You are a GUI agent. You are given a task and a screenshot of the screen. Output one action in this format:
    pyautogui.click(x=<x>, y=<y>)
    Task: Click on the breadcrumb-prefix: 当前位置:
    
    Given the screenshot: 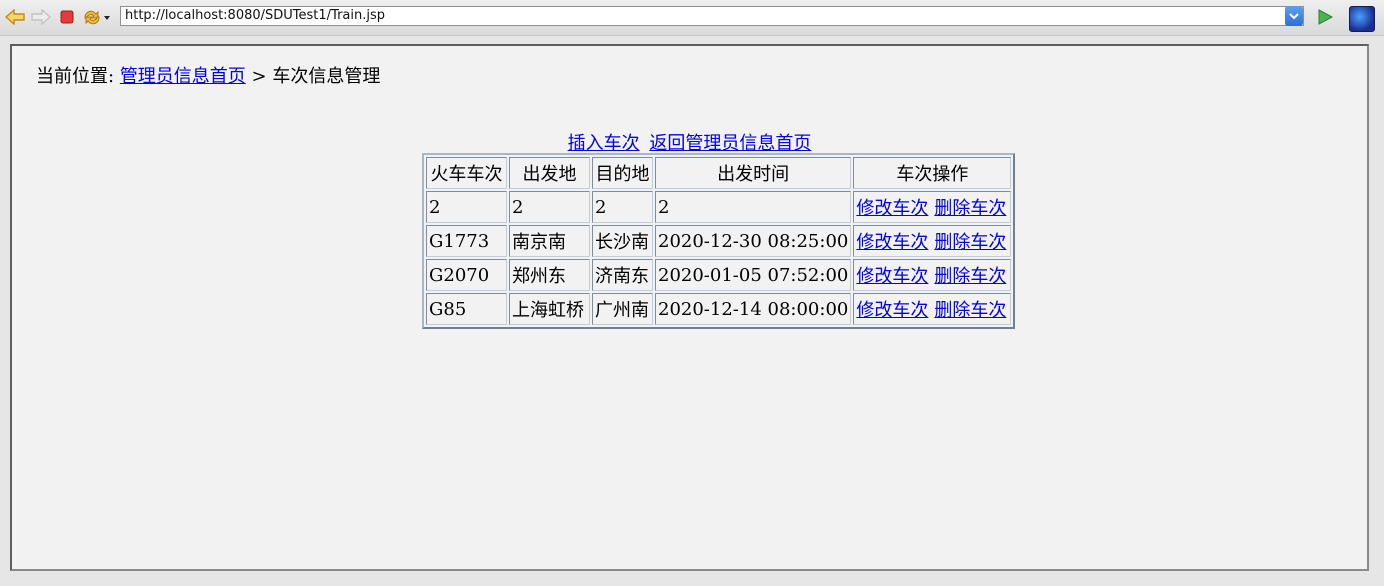 What is the action you would take?
    pyautogui.click(x=75, y=76)
    